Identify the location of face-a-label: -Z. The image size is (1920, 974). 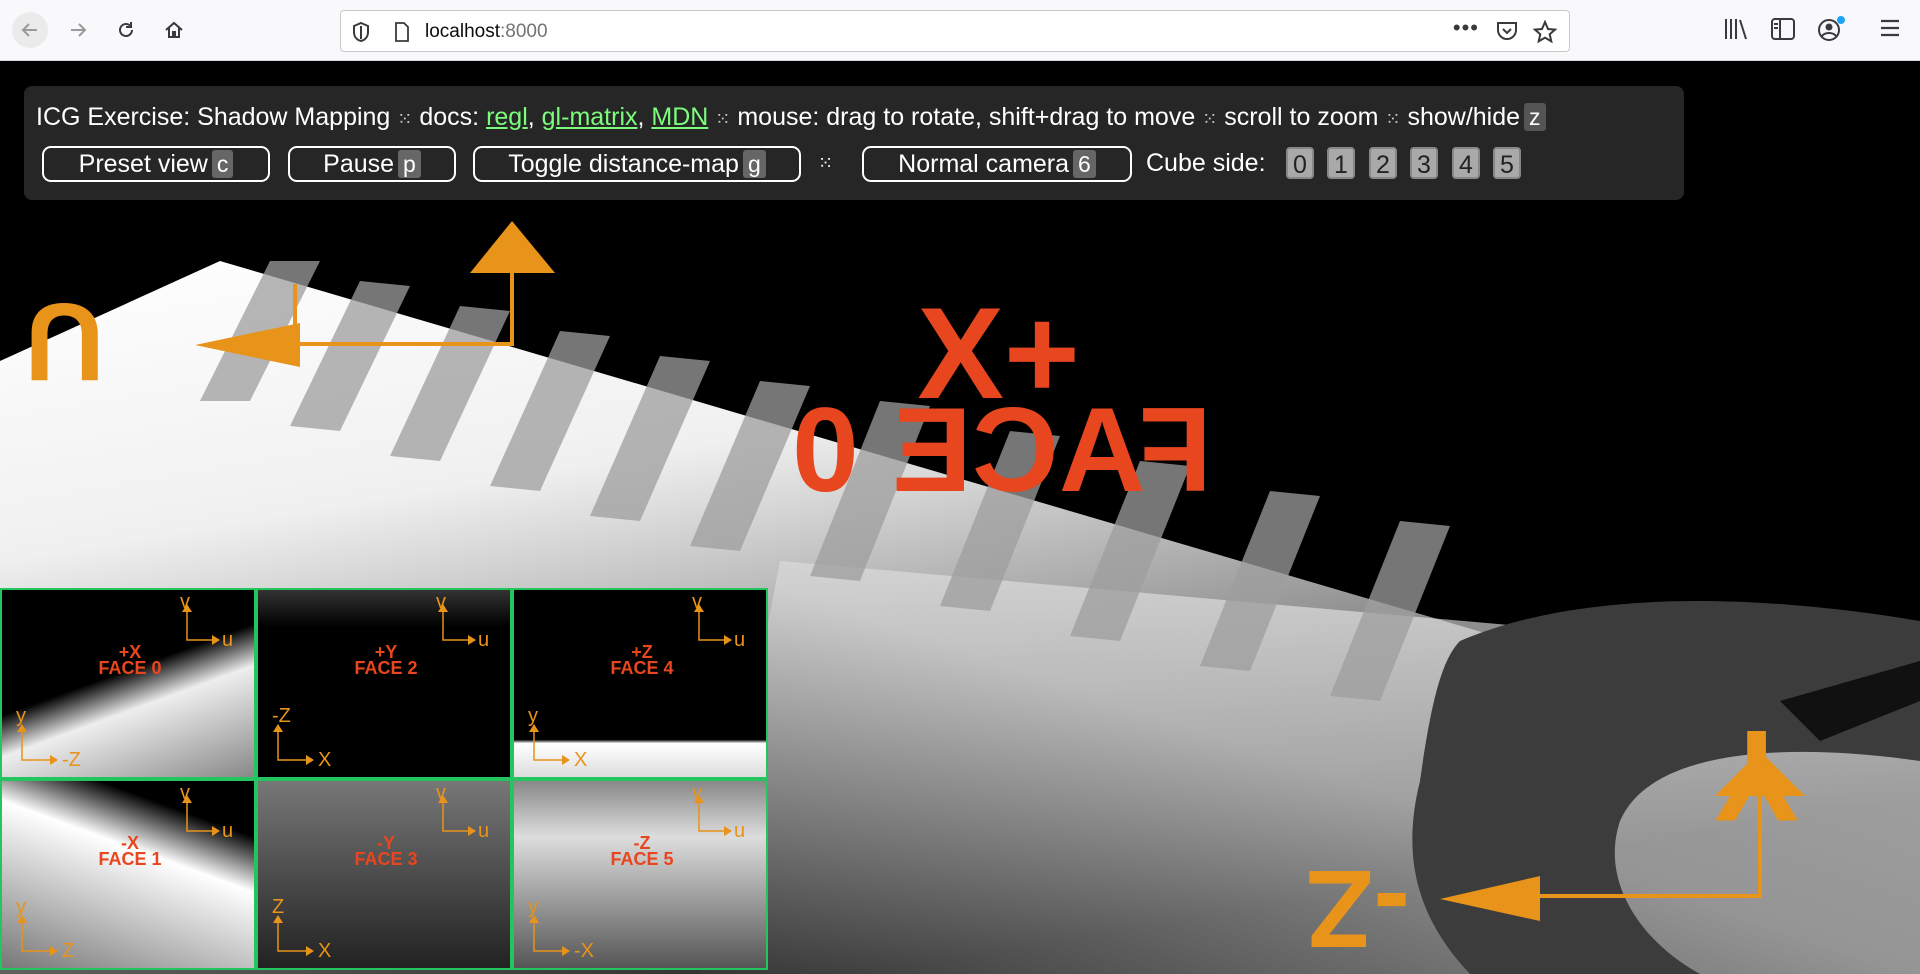
(281, 716).